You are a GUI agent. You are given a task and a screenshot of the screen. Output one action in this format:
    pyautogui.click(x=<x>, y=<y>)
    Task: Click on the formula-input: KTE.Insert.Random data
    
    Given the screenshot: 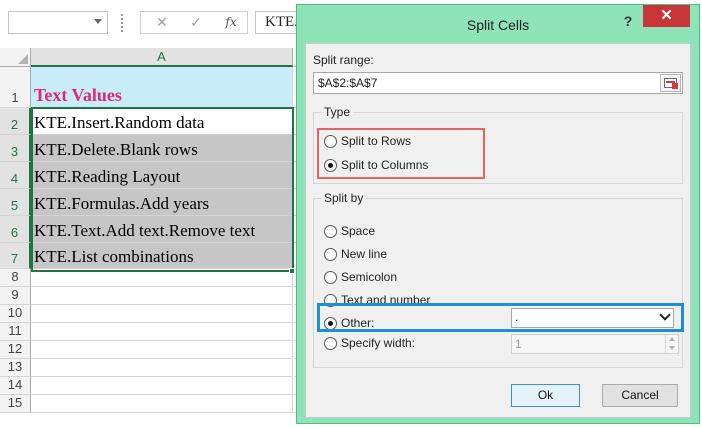 What is the action you would take?
    pyautogui.click(x=277, y=22)
    